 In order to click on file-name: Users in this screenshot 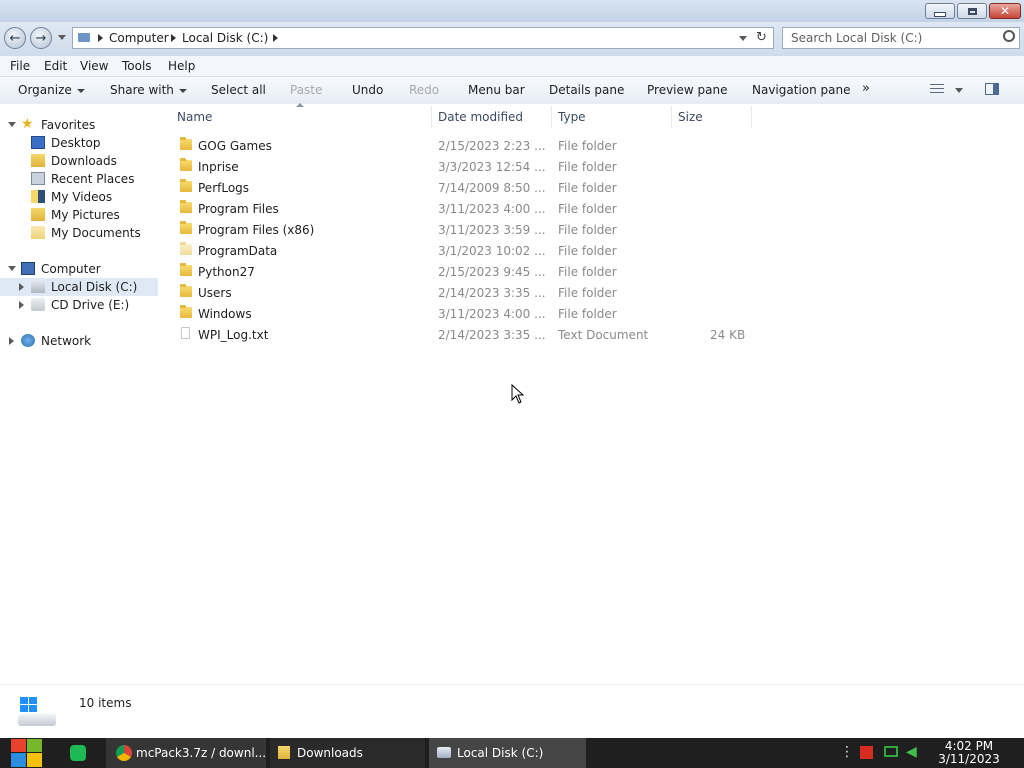, I will do `click(215, 293)`.